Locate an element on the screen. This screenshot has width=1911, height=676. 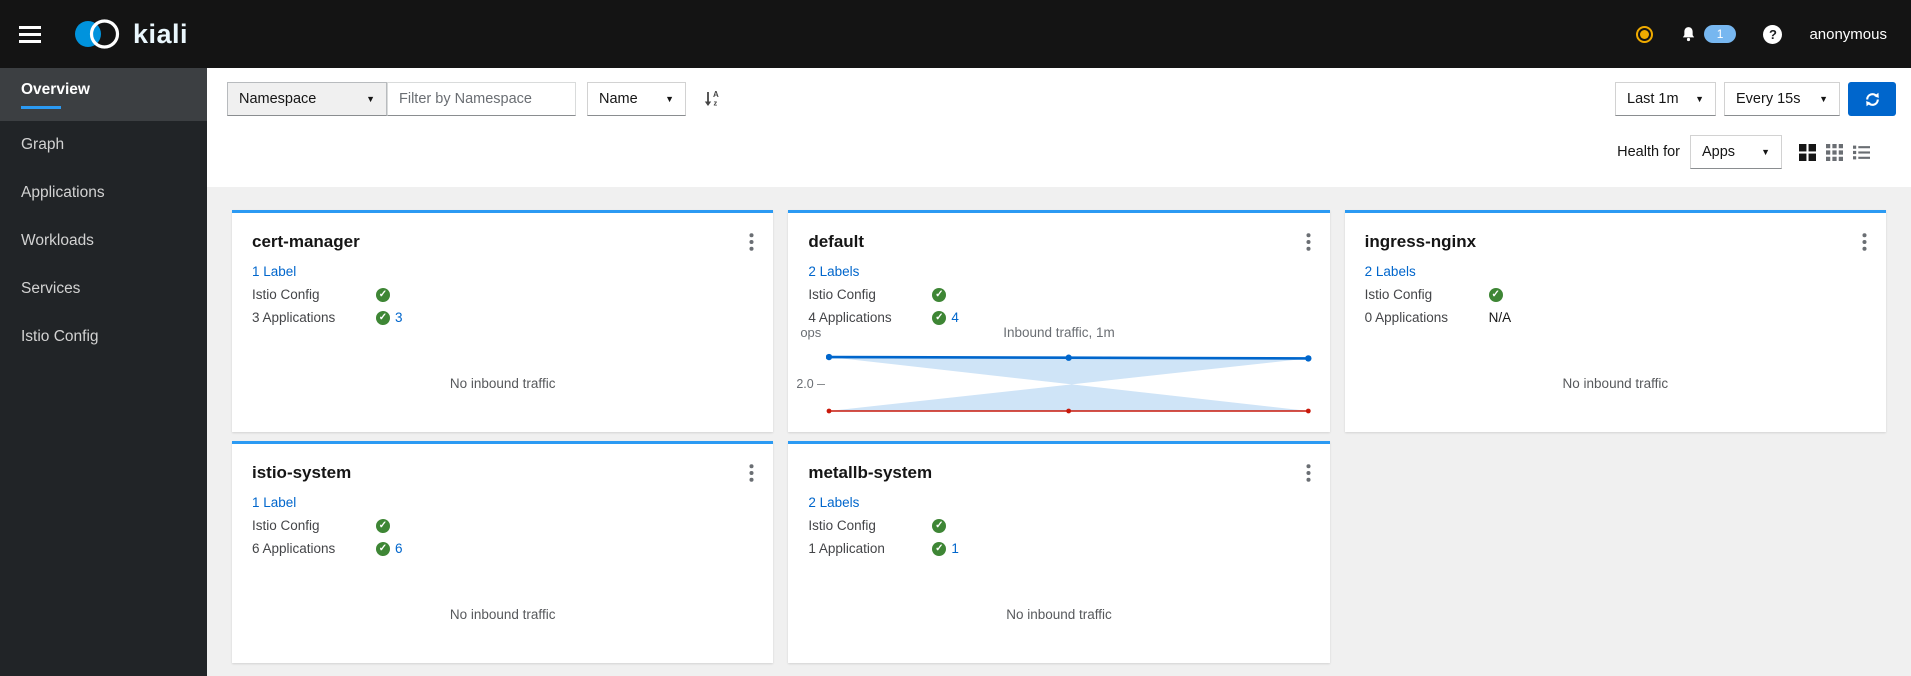
active-indicator is located at coordinates (41, 107).